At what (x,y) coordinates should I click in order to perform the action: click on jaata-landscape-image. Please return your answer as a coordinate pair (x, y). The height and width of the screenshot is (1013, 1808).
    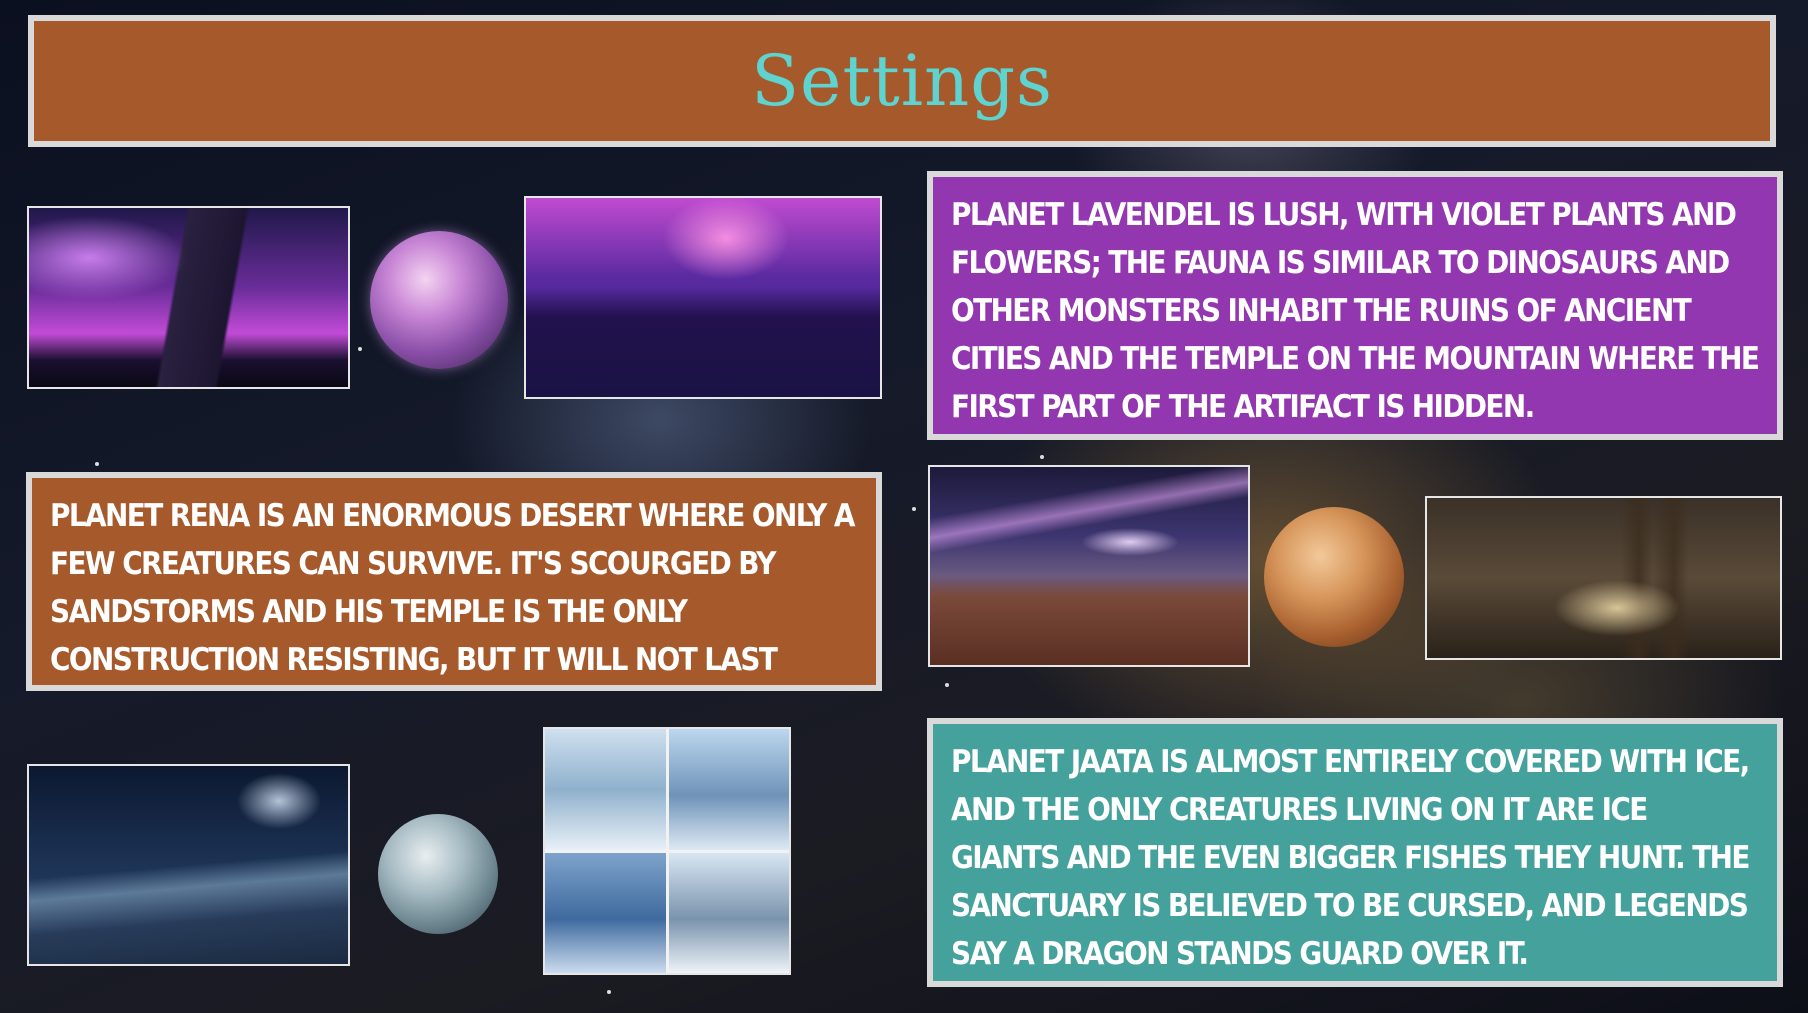
    Looking at the image, I should click on (188, 865).